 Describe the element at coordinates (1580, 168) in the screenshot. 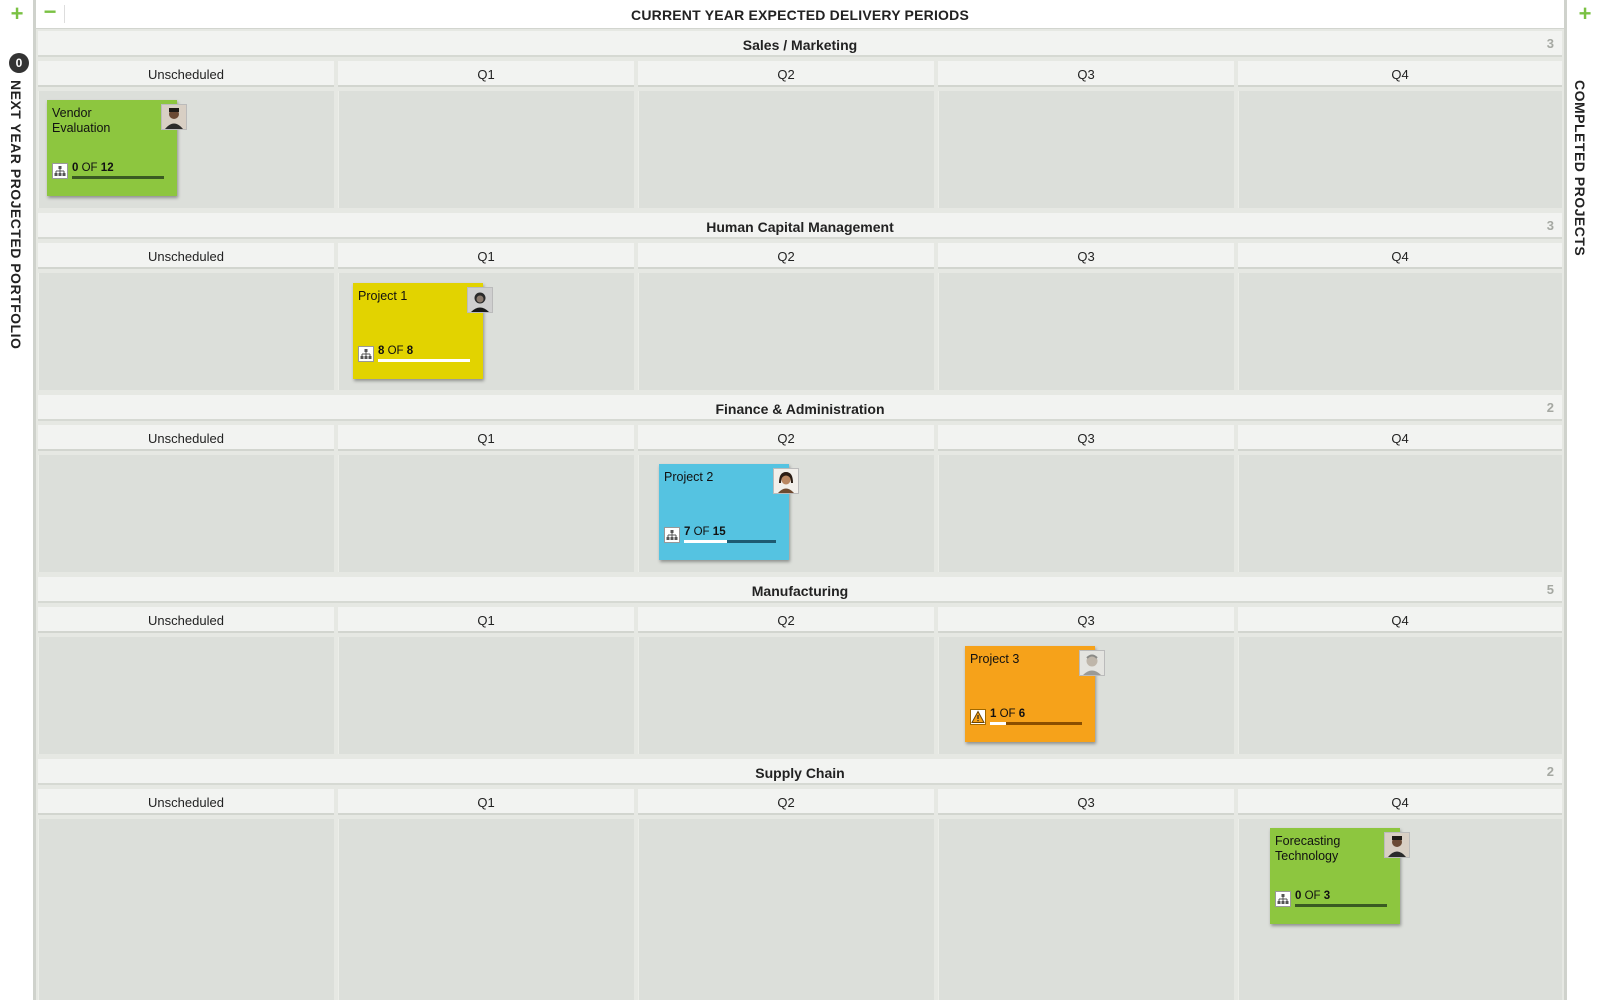

I see `completed-projects-label: COMPLETED PROJECTS` at that location.